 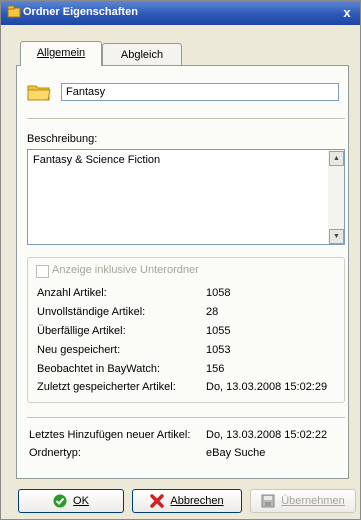 I want to click on folder-icon, so click(x=39, y=93).